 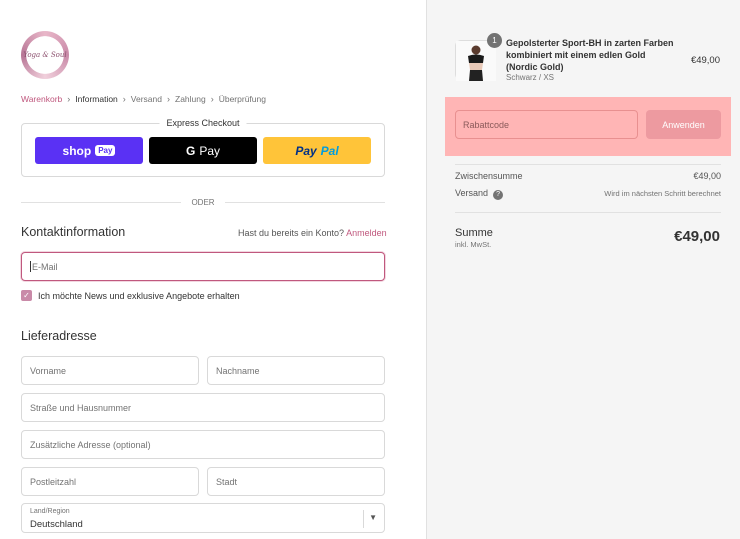 I want to click on first-name-placeholder: Vorname, so click(x=48, y=370).